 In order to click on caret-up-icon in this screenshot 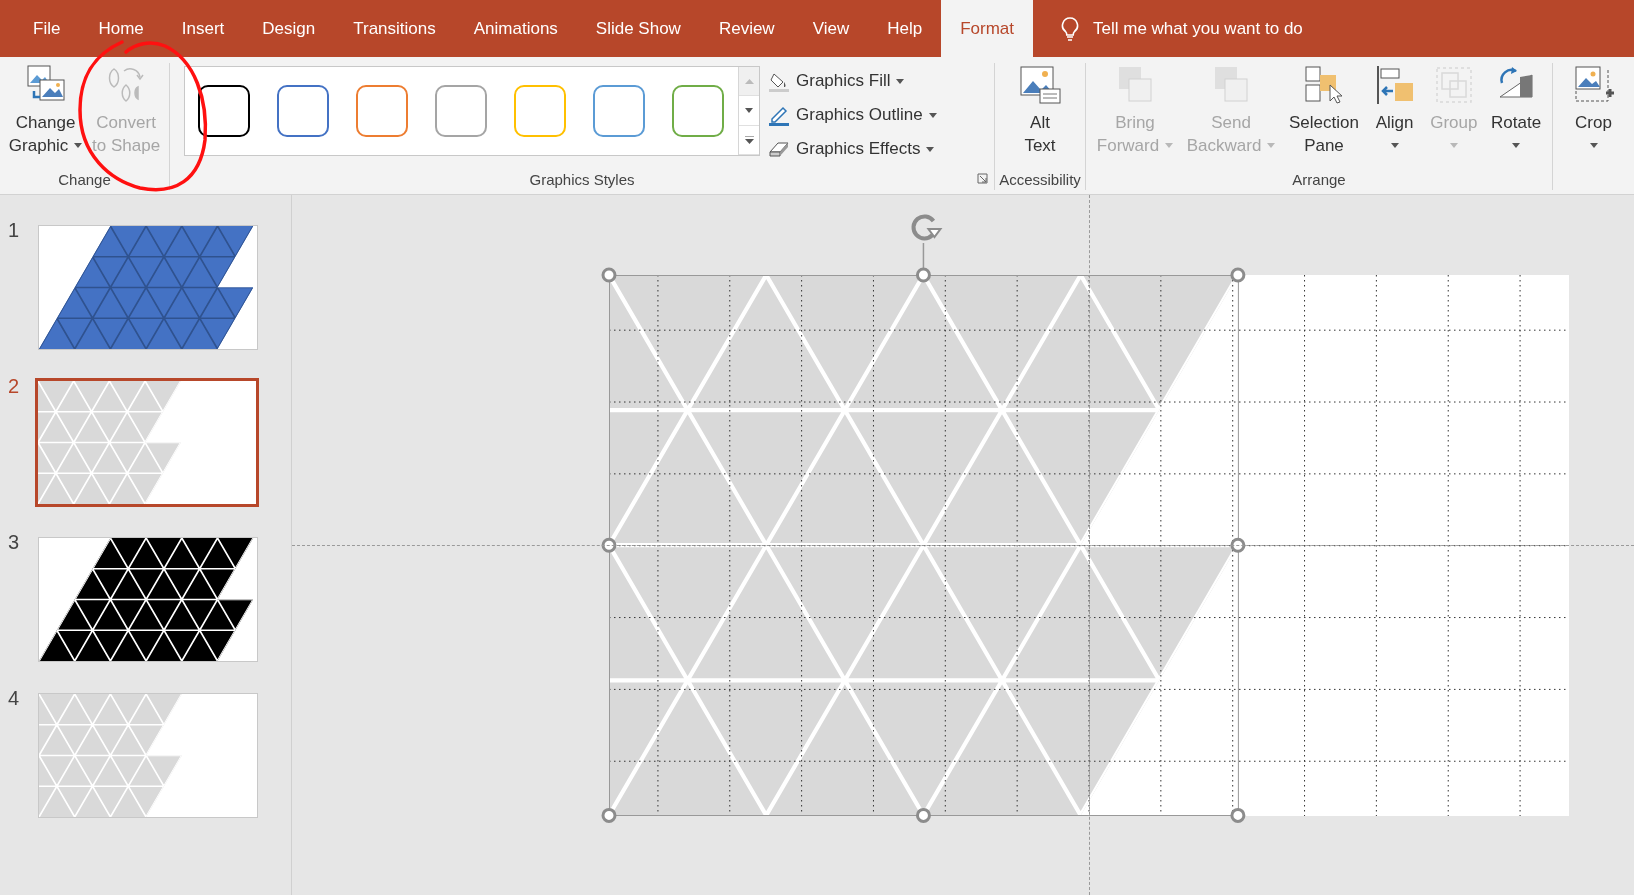, I will do `click(749, 81)`.